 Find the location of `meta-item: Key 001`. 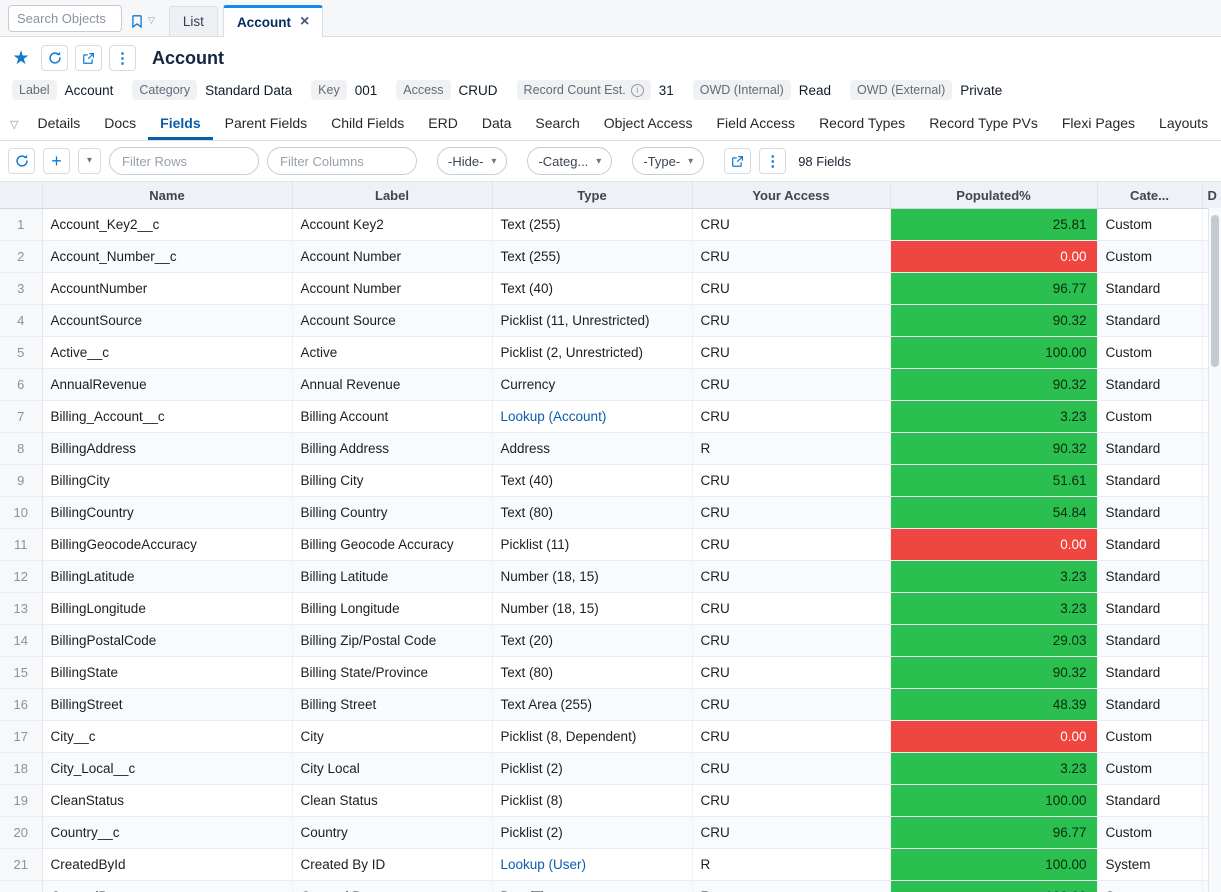

meta-item: Key 001 is located at coordinates (344, 90).